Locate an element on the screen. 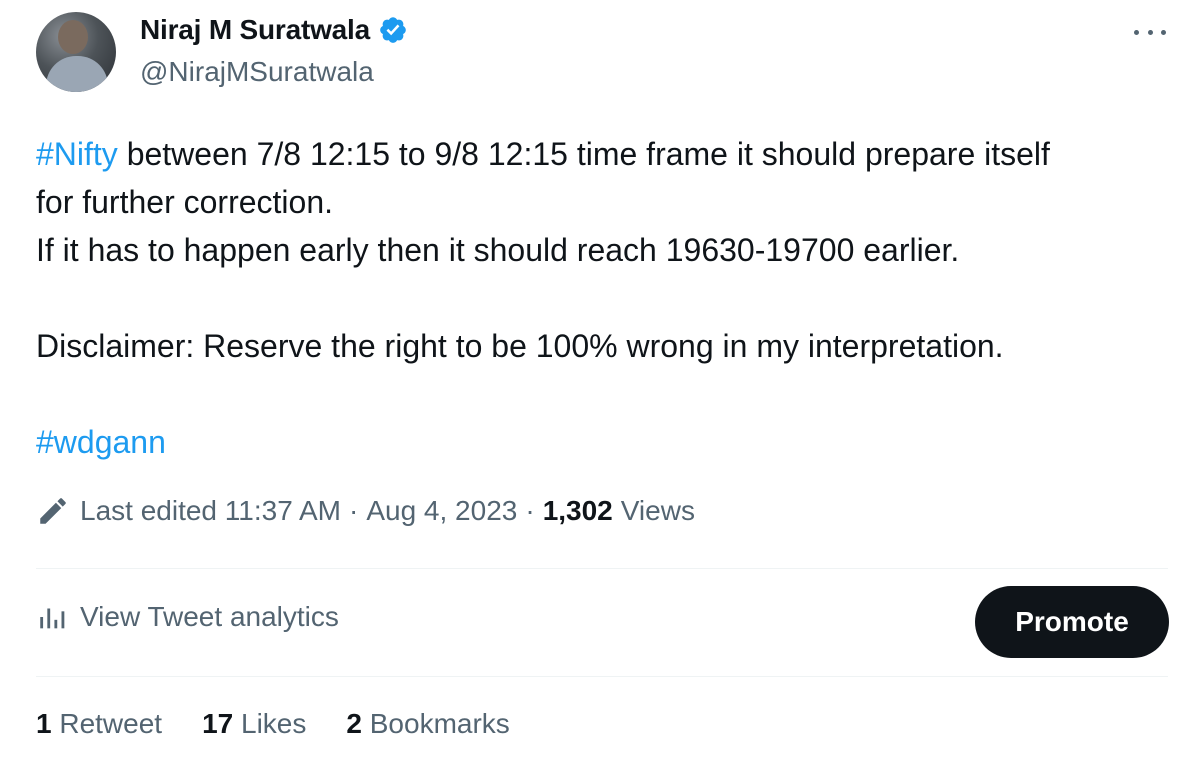 The width and height of the screenshot is (1204, 776). more-options-icon is located at coordinates (1150, 32).